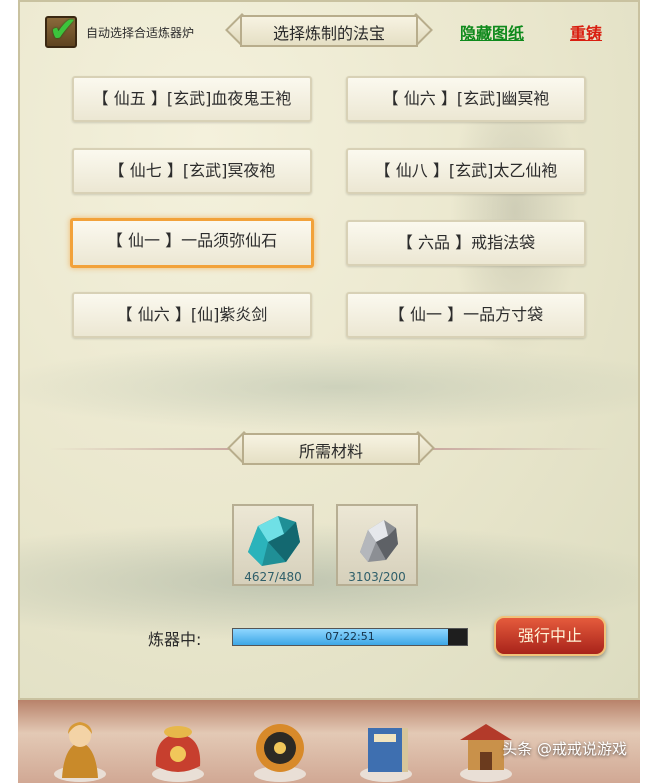 This screenshot has width=655, height=783. I want to click on item-button: 【 仙五 】[玄武]血夜鬼王袍, so click(192, 99).